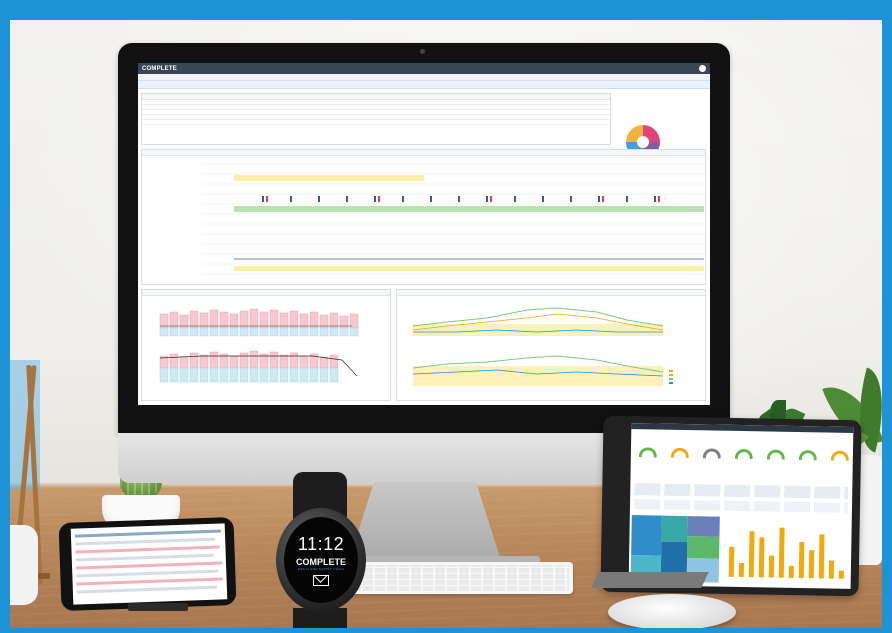 This screenshot has width=892, height=633. I want to click on table-row, so click(376, 122).